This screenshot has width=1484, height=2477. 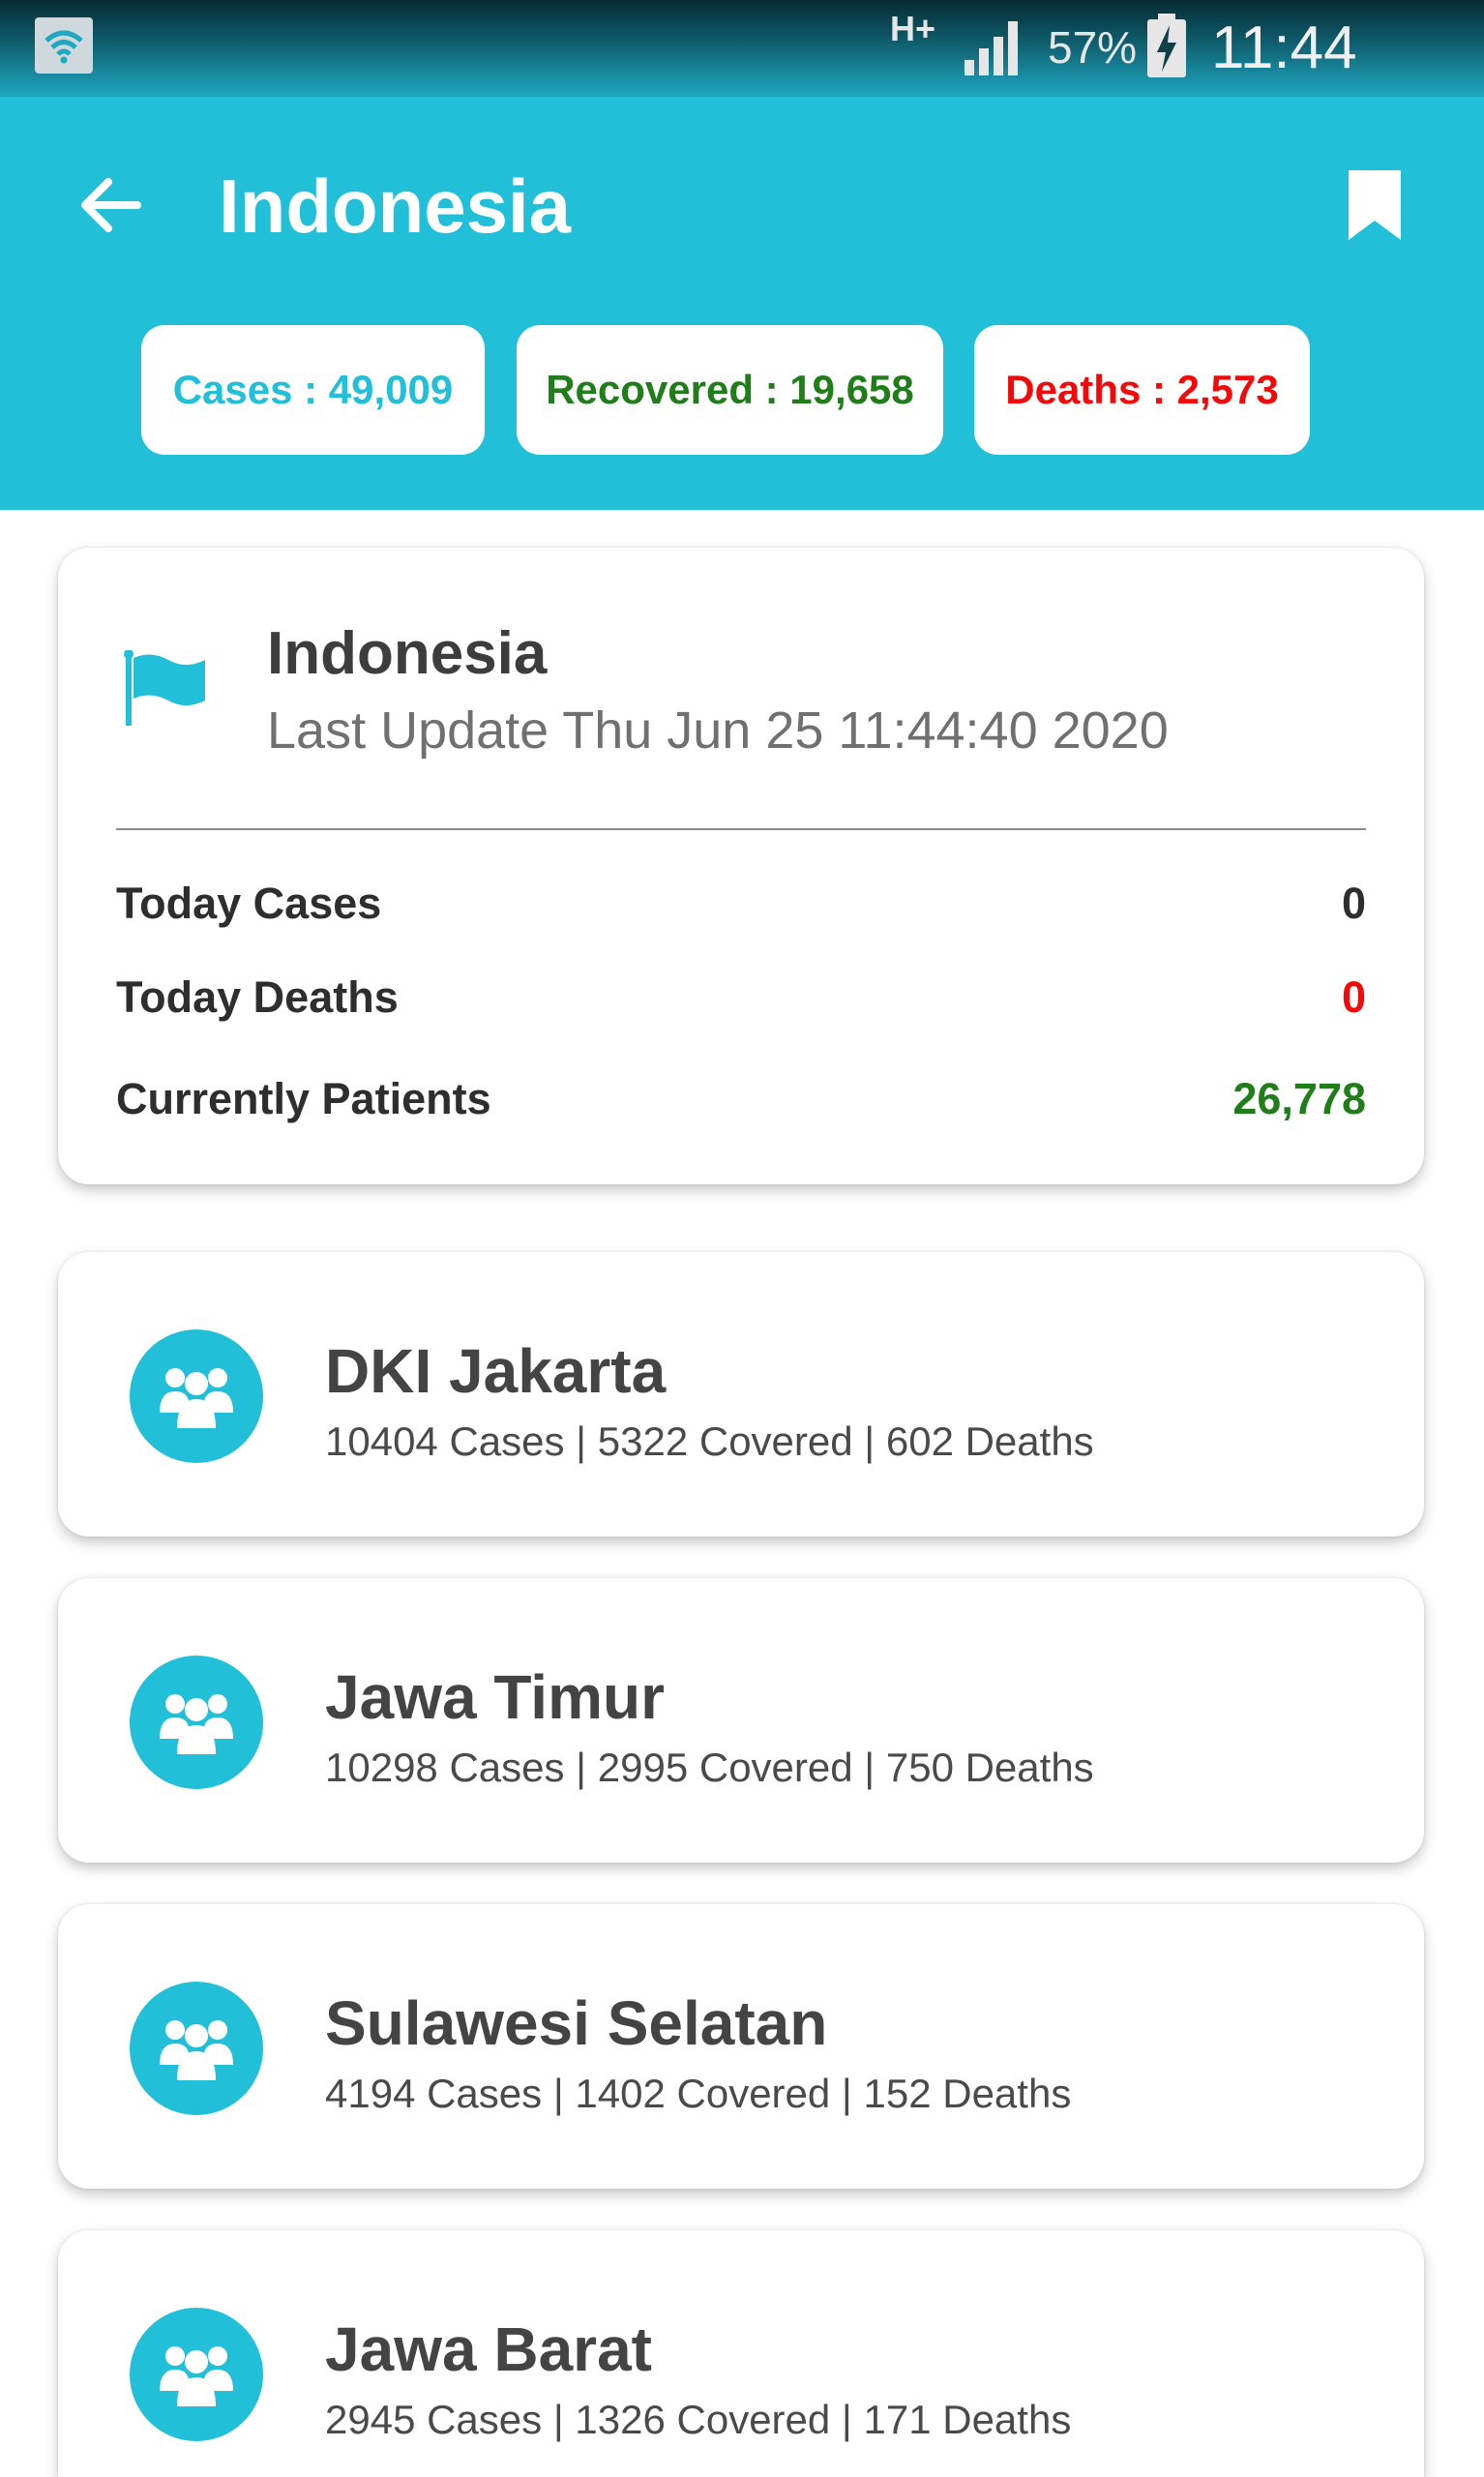 I want to click on province-name: Jawa Timur, so click(x=495, y=1697).